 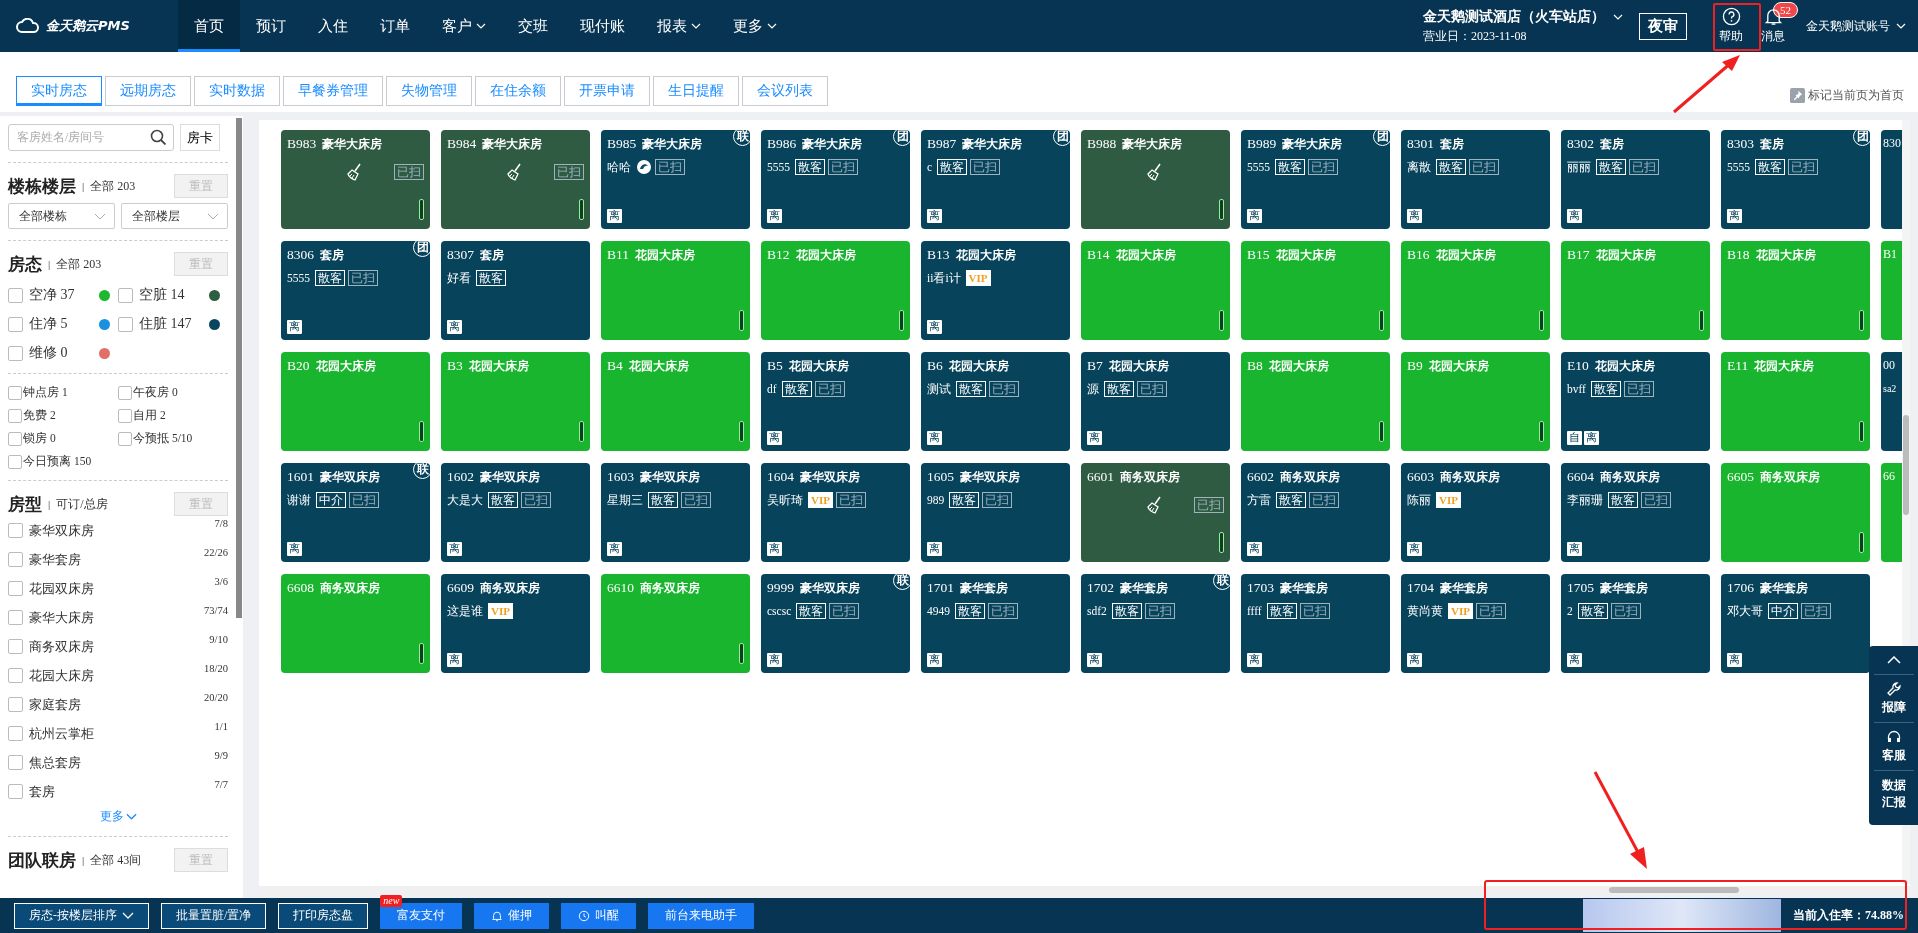 I want to click on room-tile: 8306 套房 团 5555 散客 已扫 离, so click(x=355, y=290).